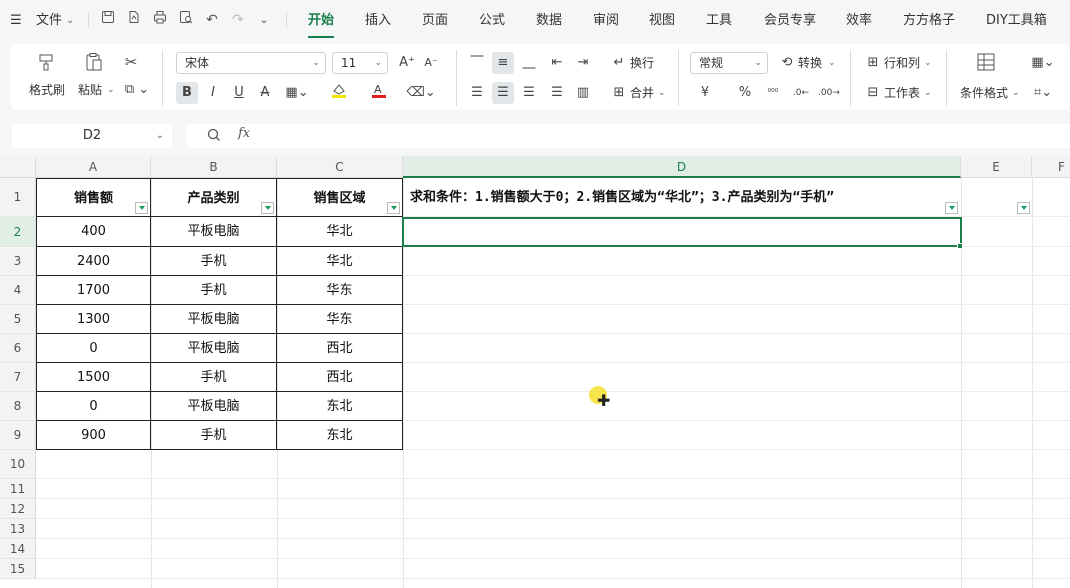 The height and width of the screenshot is (588, 1070). Describe the element at coordinates (321, 25) in the screenshot. I see `tab-home: 开始` at that location.